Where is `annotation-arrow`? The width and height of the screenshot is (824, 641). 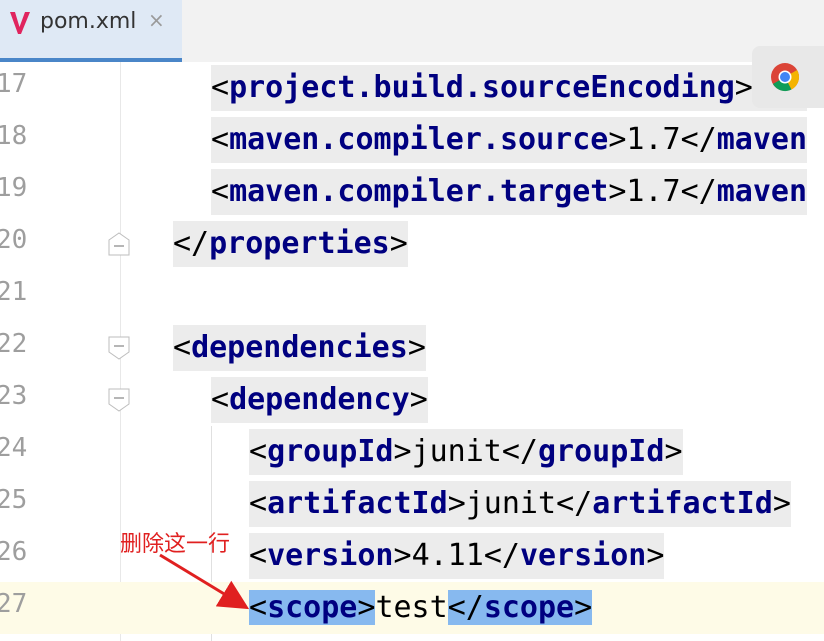 annotation-arrow is located at coordinates (204, 581).